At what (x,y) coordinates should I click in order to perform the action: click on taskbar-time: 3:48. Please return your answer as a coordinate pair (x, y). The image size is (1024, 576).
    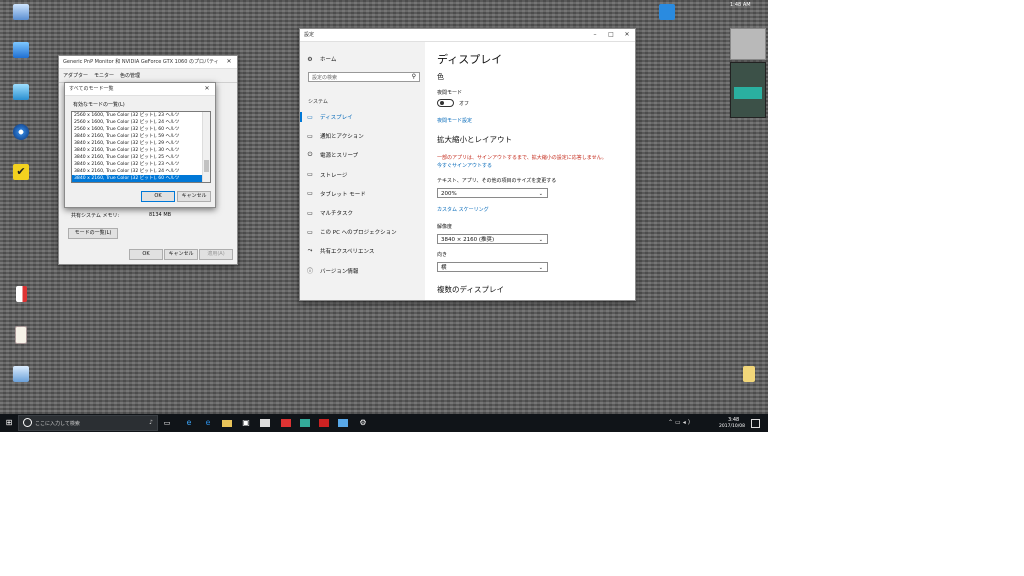
    Looking at the image, I should click on (733, 420).